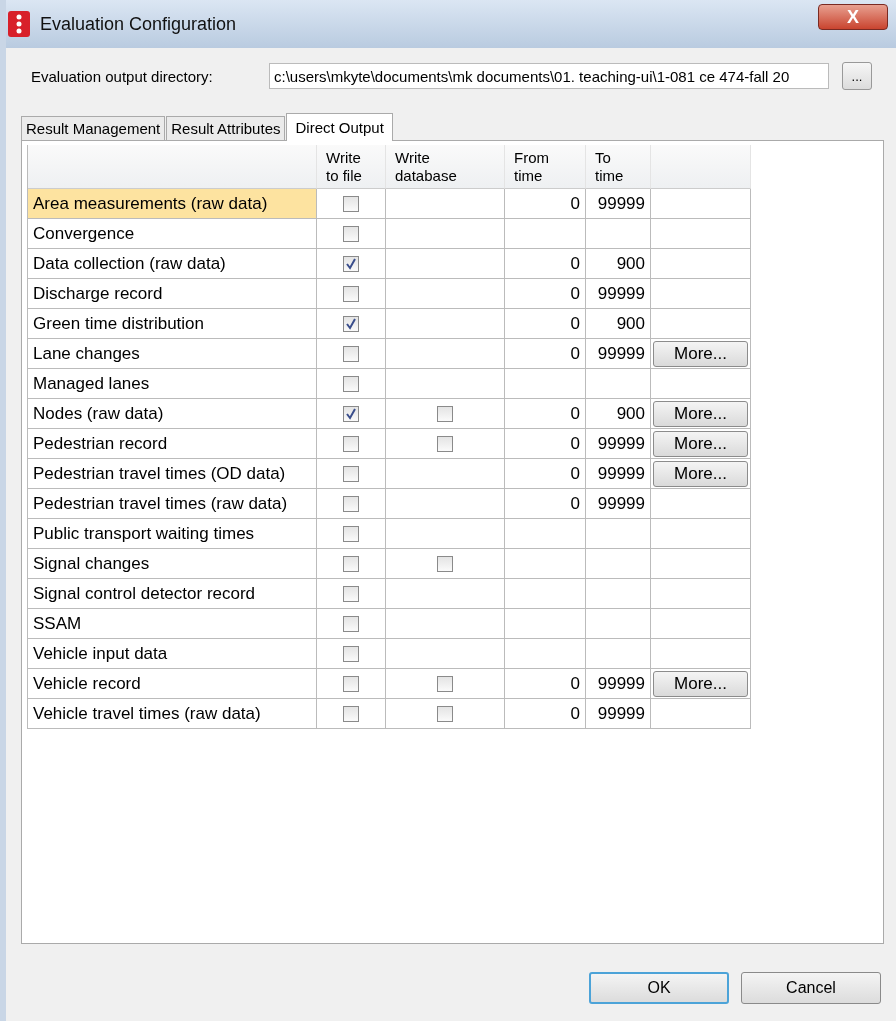 The width and height of the screenshot is (896, 1021). I want to click on row-name-cell: Signal control detector record, so click(172, 594).